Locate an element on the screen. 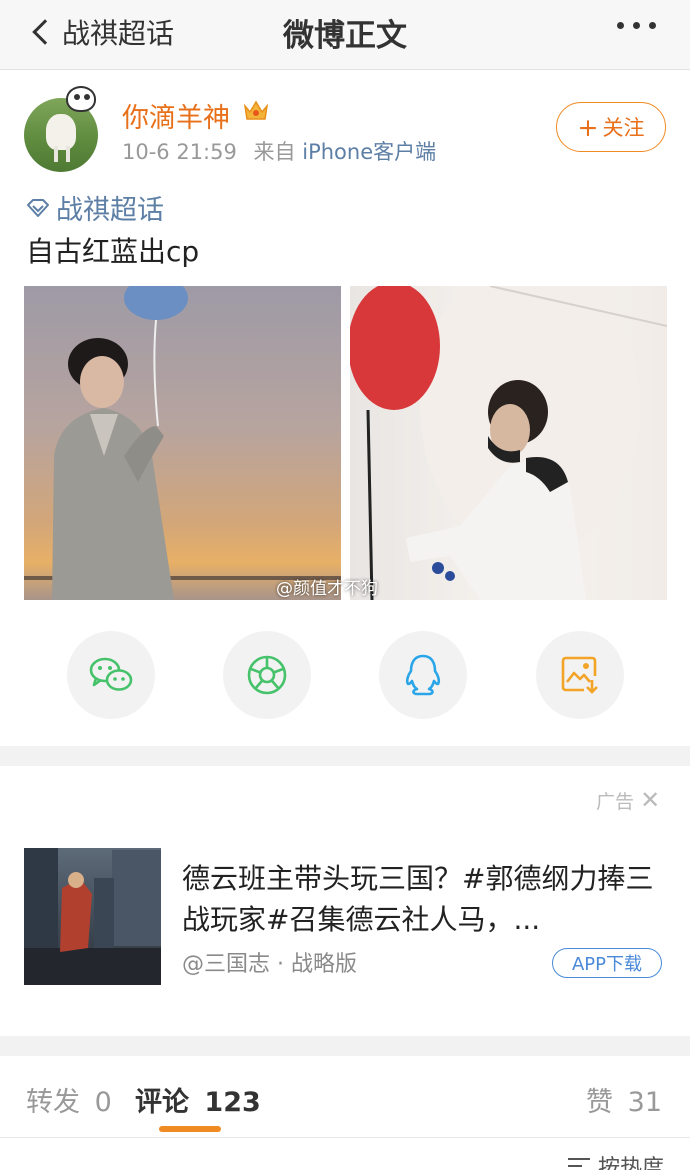 This screenshot has height=1170, width=690. sort-hot-button: 按热度 is located at coordinates (616, 1160).